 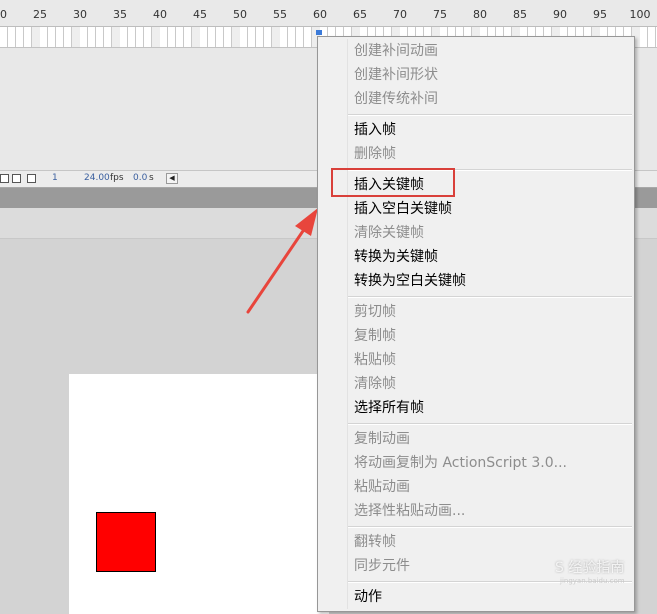 What do you see at coordinates (590, 568) in the screenshot?
I see `watermark-logo: S 经验指南` at bounding box center [590, 568].